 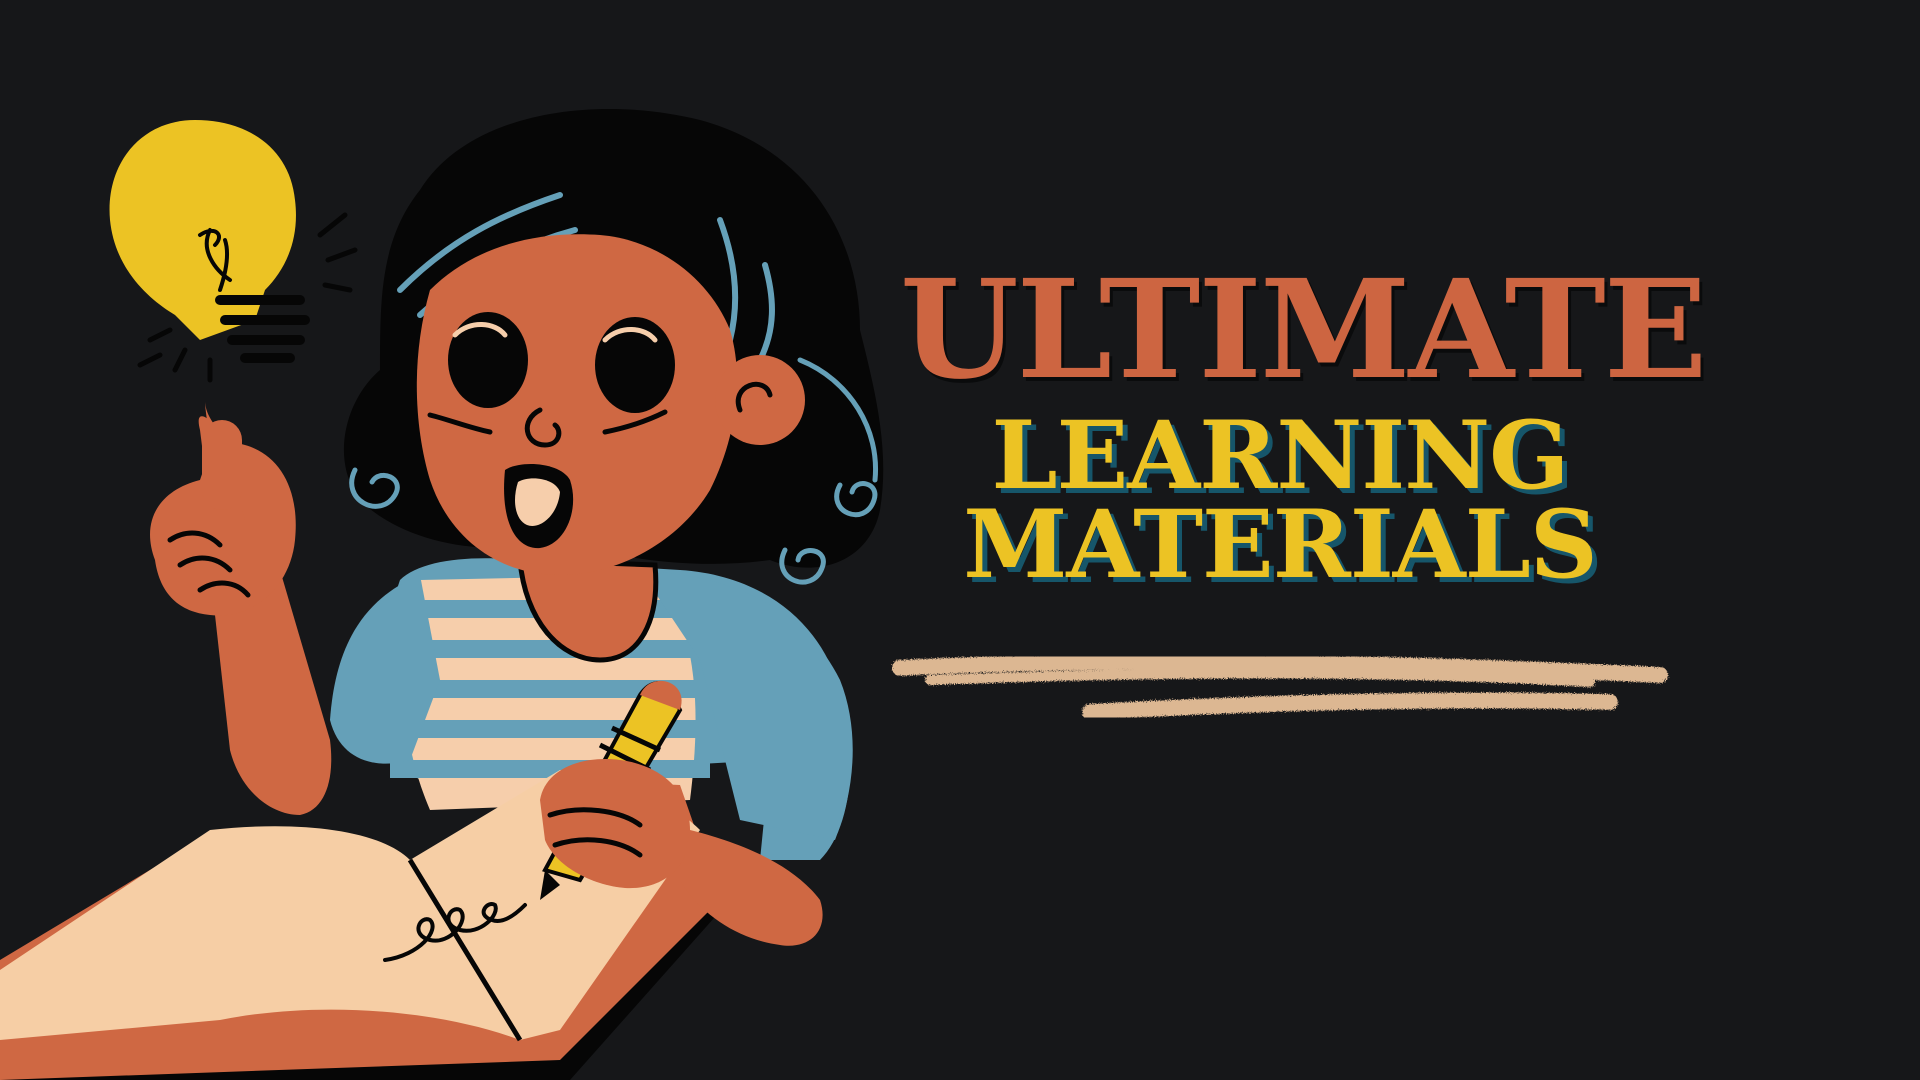 What do you see at coordinates (1280, 456) in the screenshot?
I see `title-learning: LEARNING` at bounding box center [1280, 456].